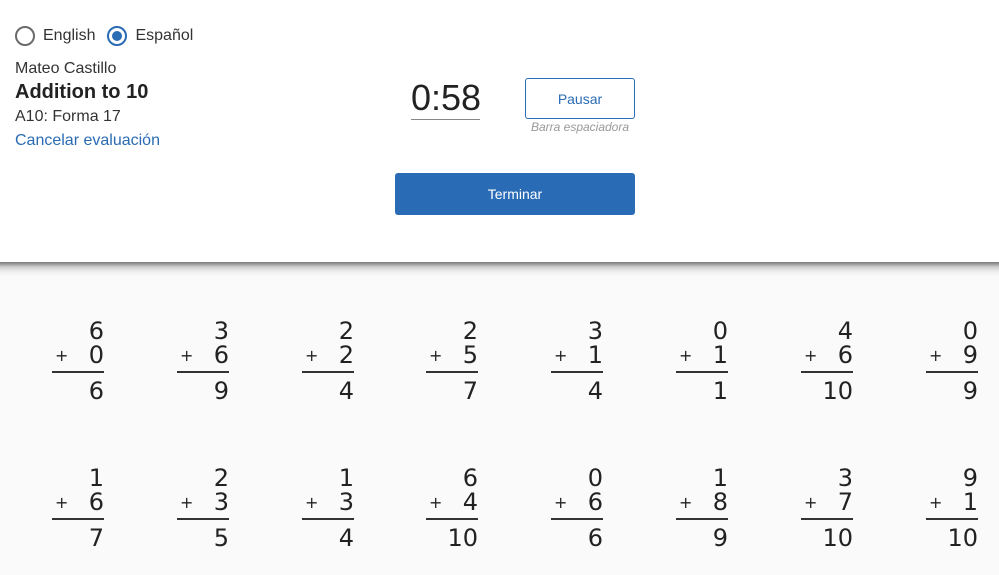 This screenshot has height=575, width=999. I want to click on pause-shortcut-hint: Barra espaciadora, so click(580, 127).